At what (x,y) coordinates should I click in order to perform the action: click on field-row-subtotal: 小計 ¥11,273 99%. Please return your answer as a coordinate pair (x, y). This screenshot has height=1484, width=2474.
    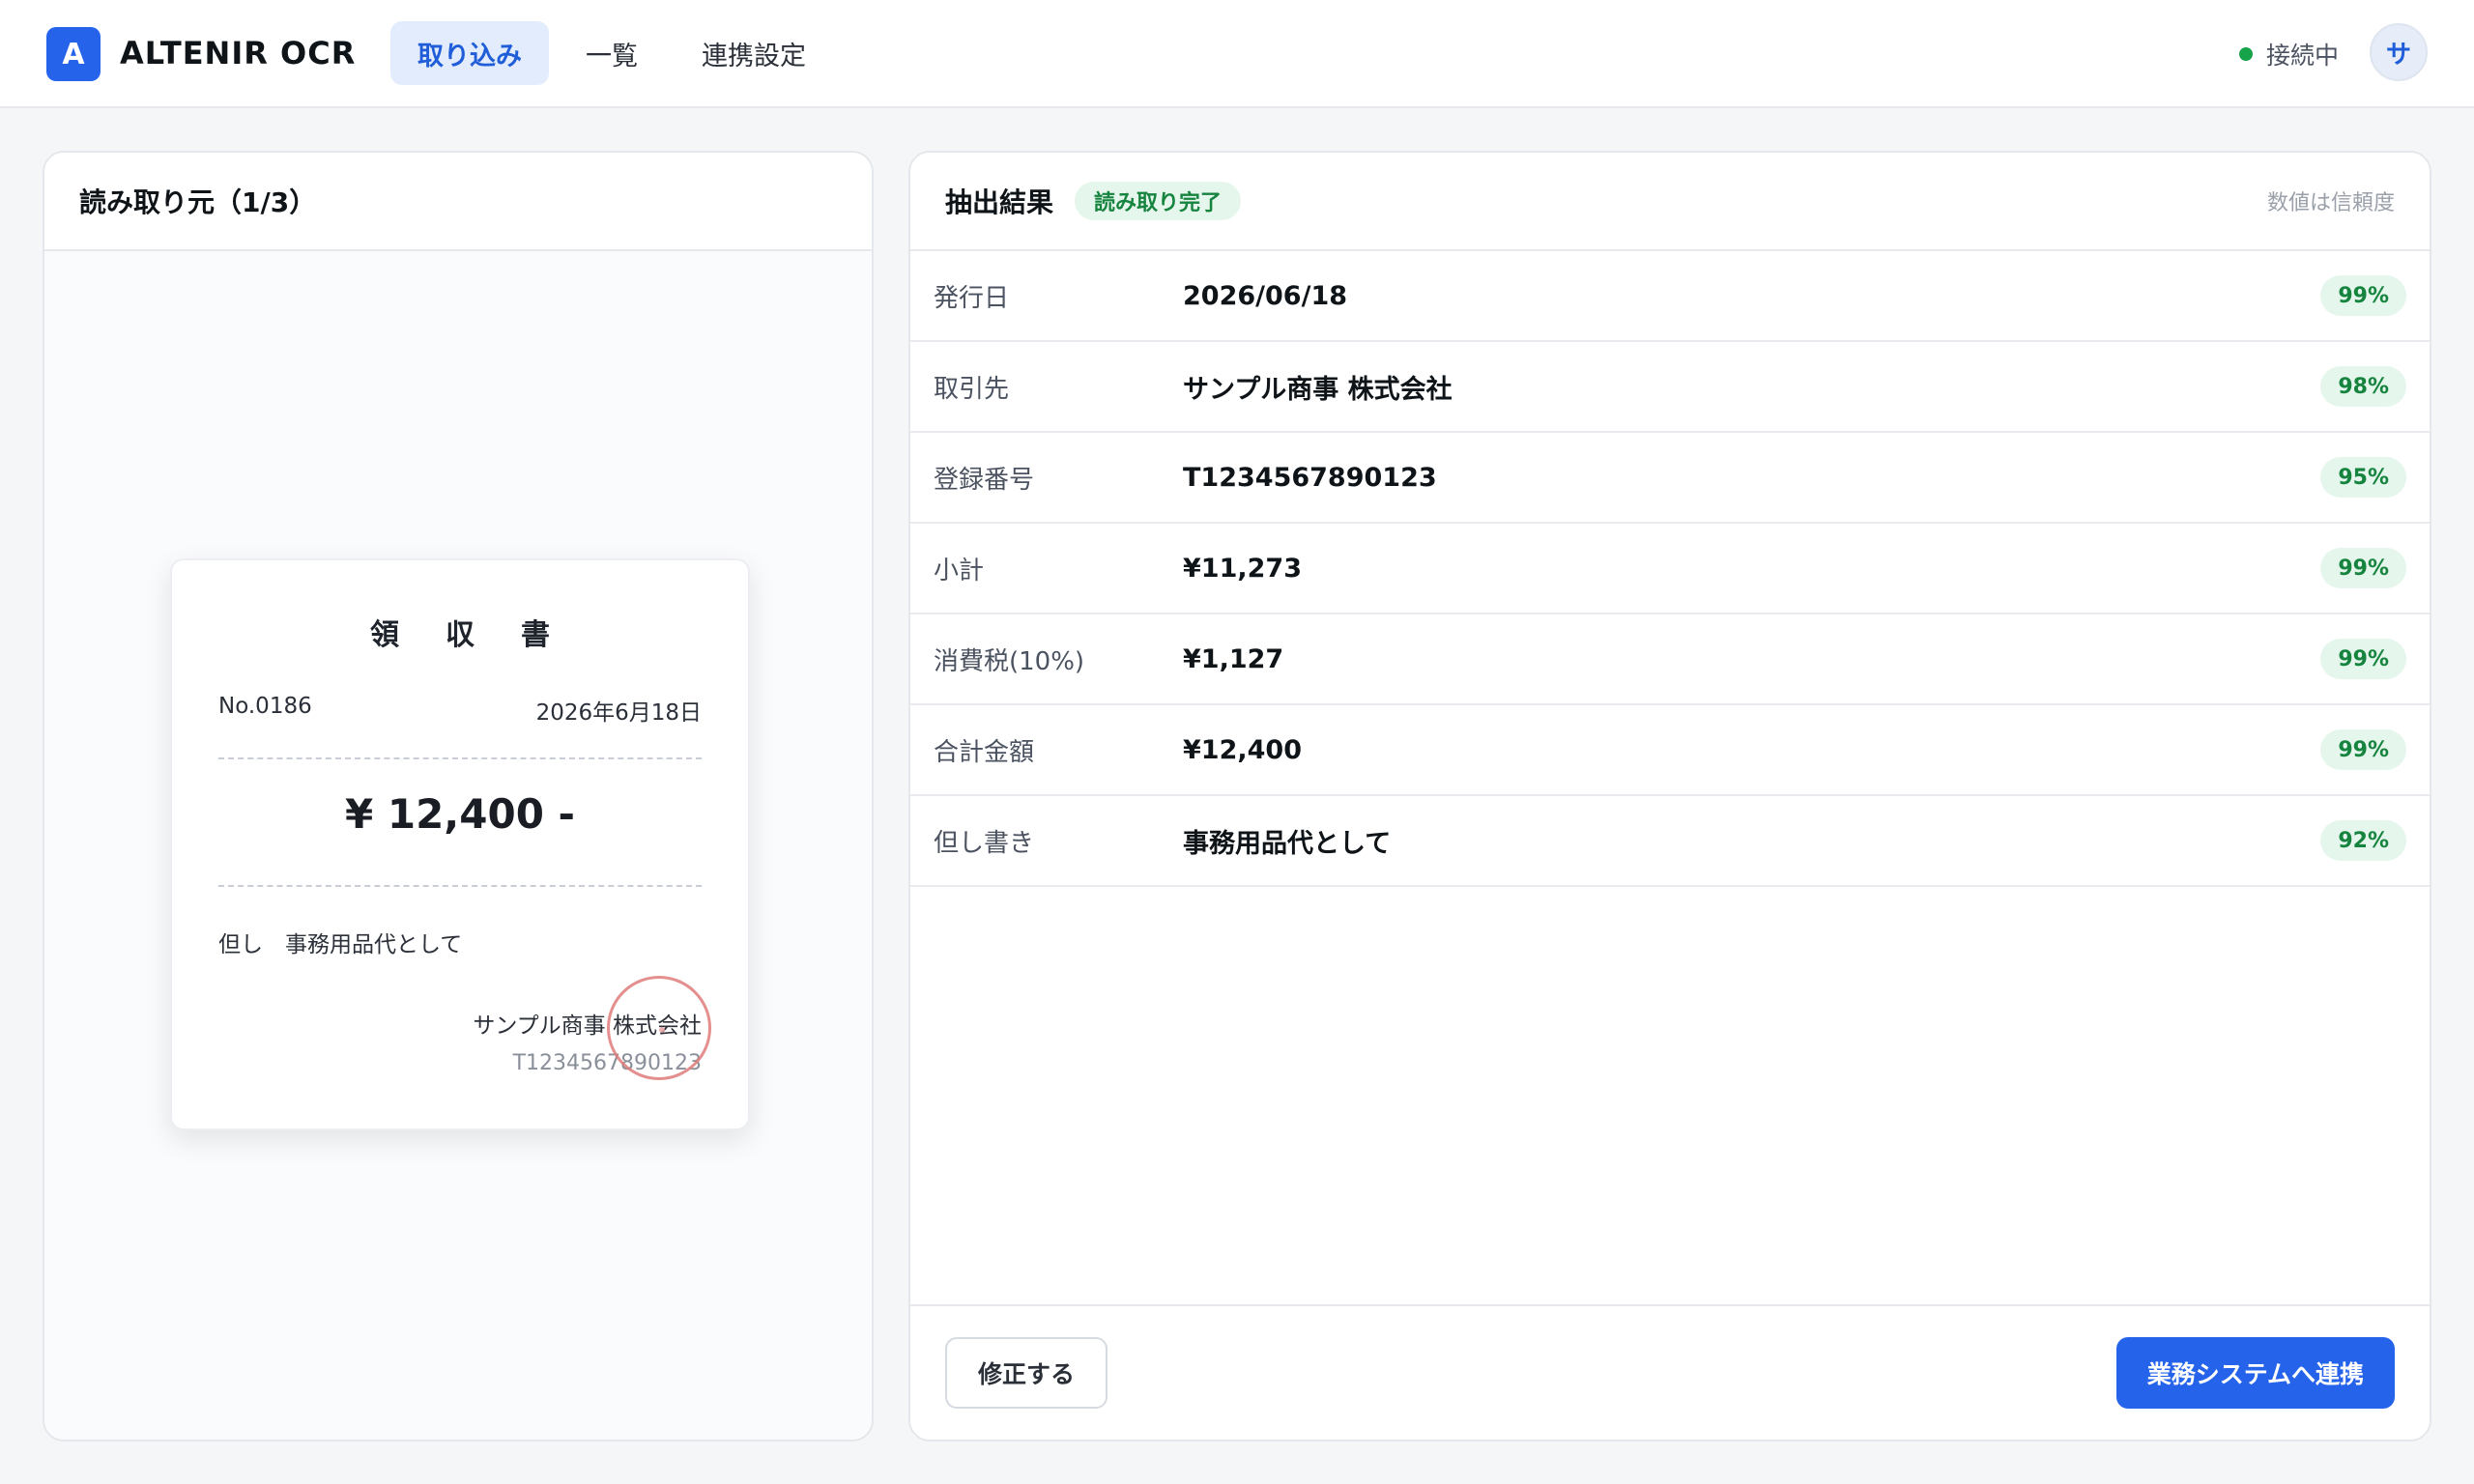
    Looking at the image, I should click on (1670, 569).